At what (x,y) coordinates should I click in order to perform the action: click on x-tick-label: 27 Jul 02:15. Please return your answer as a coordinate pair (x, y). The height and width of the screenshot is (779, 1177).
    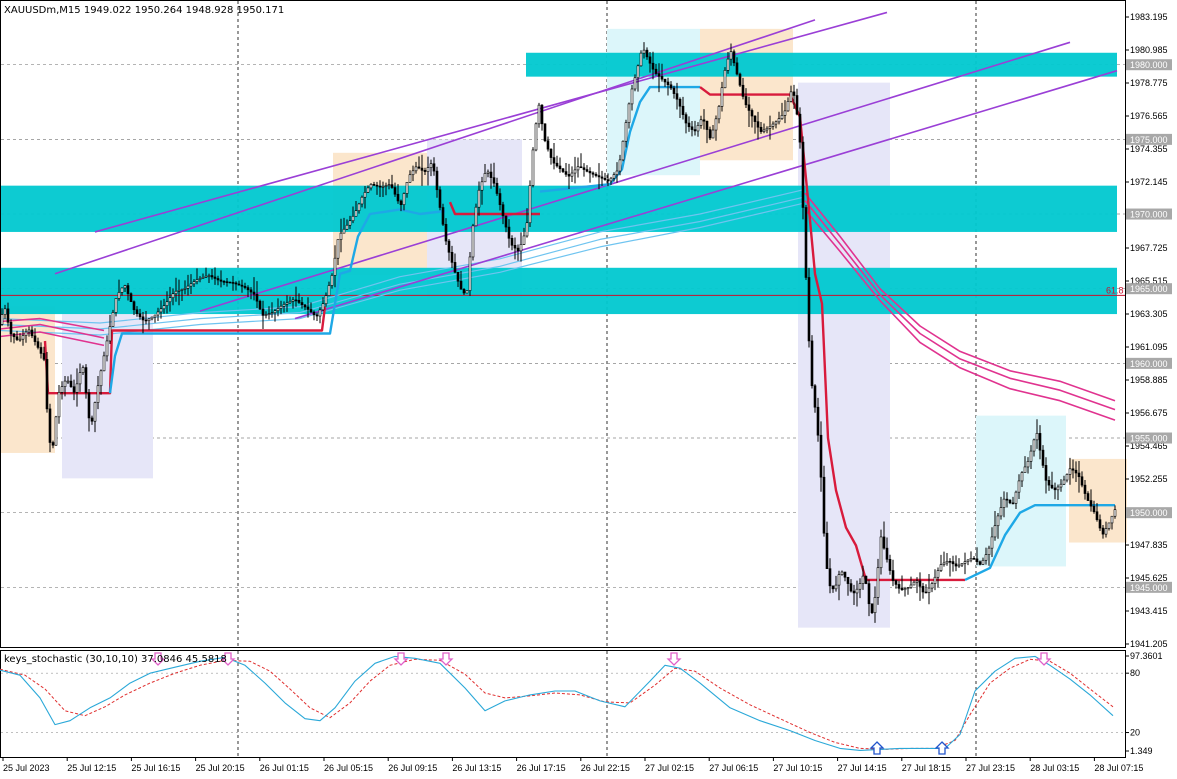
    Looking at the image, I should click on (669, 768).